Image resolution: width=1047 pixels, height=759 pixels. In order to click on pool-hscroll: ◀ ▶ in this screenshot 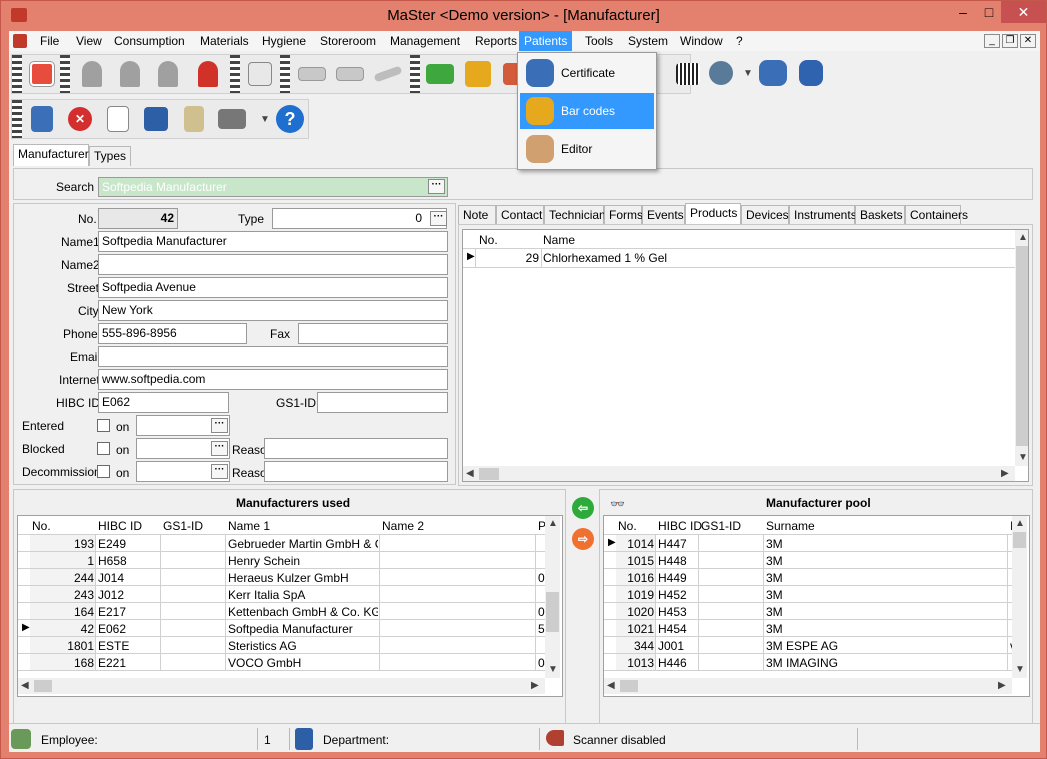, I will do `click(808, 686)`.